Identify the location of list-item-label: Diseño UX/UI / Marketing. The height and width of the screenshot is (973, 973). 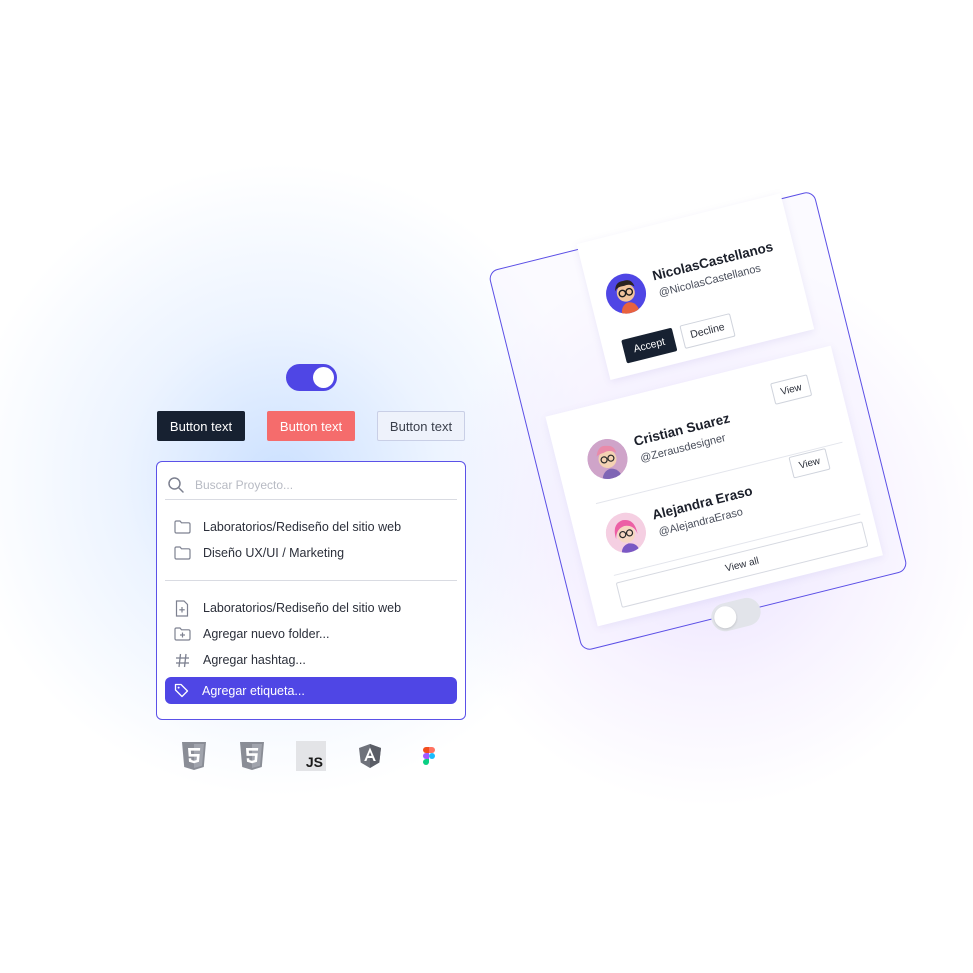
(274, 553).